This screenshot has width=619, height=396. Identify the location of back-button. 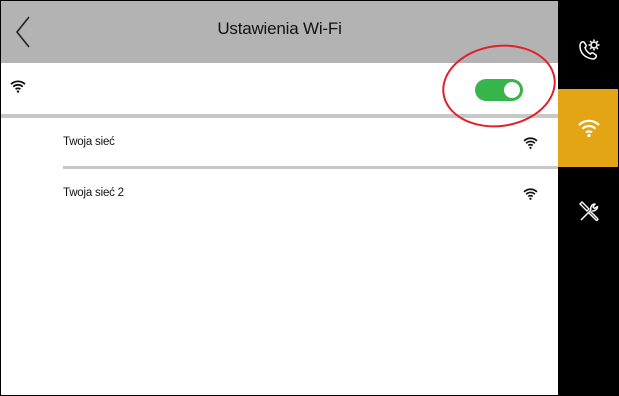
(23, 32).